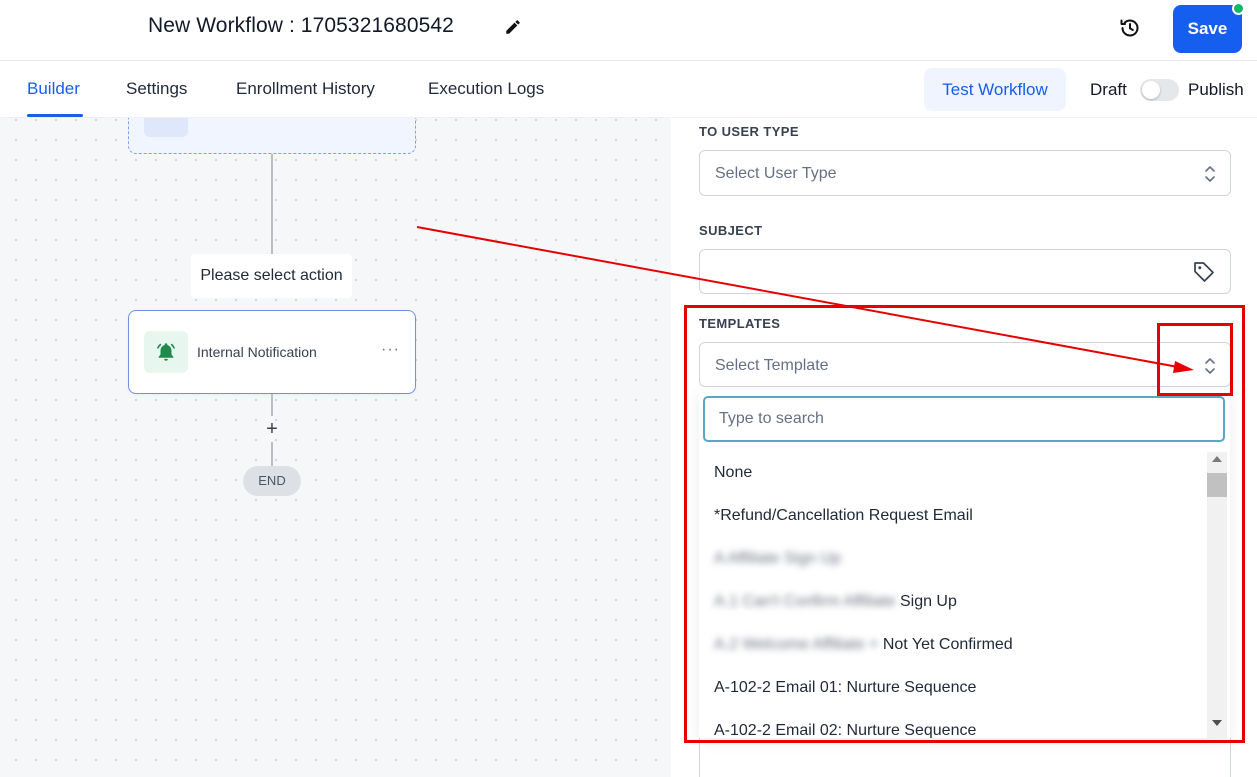  What do you see at coordinates (53, 89) in the screenshot?
I see `tab-builder: Builder` at bounding box center [53, 89].